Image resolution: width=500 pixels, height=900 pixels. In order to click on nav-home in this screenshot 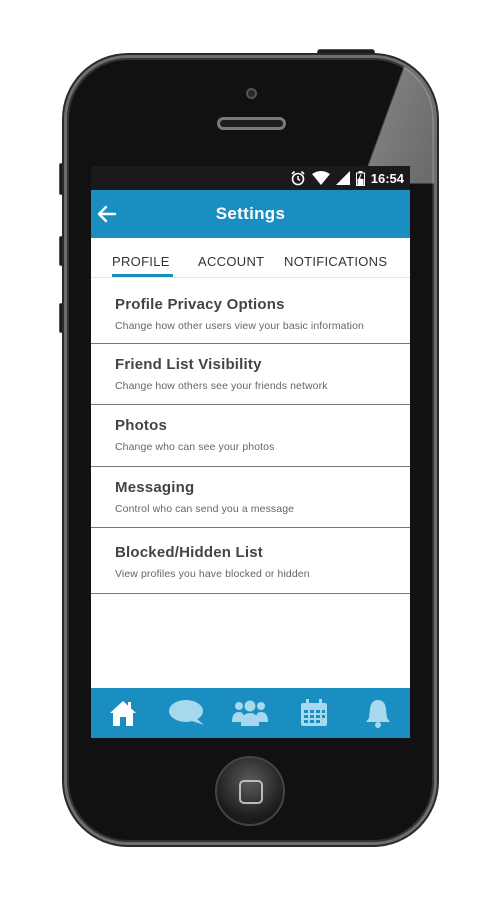, I will do `click(123, 713)`.